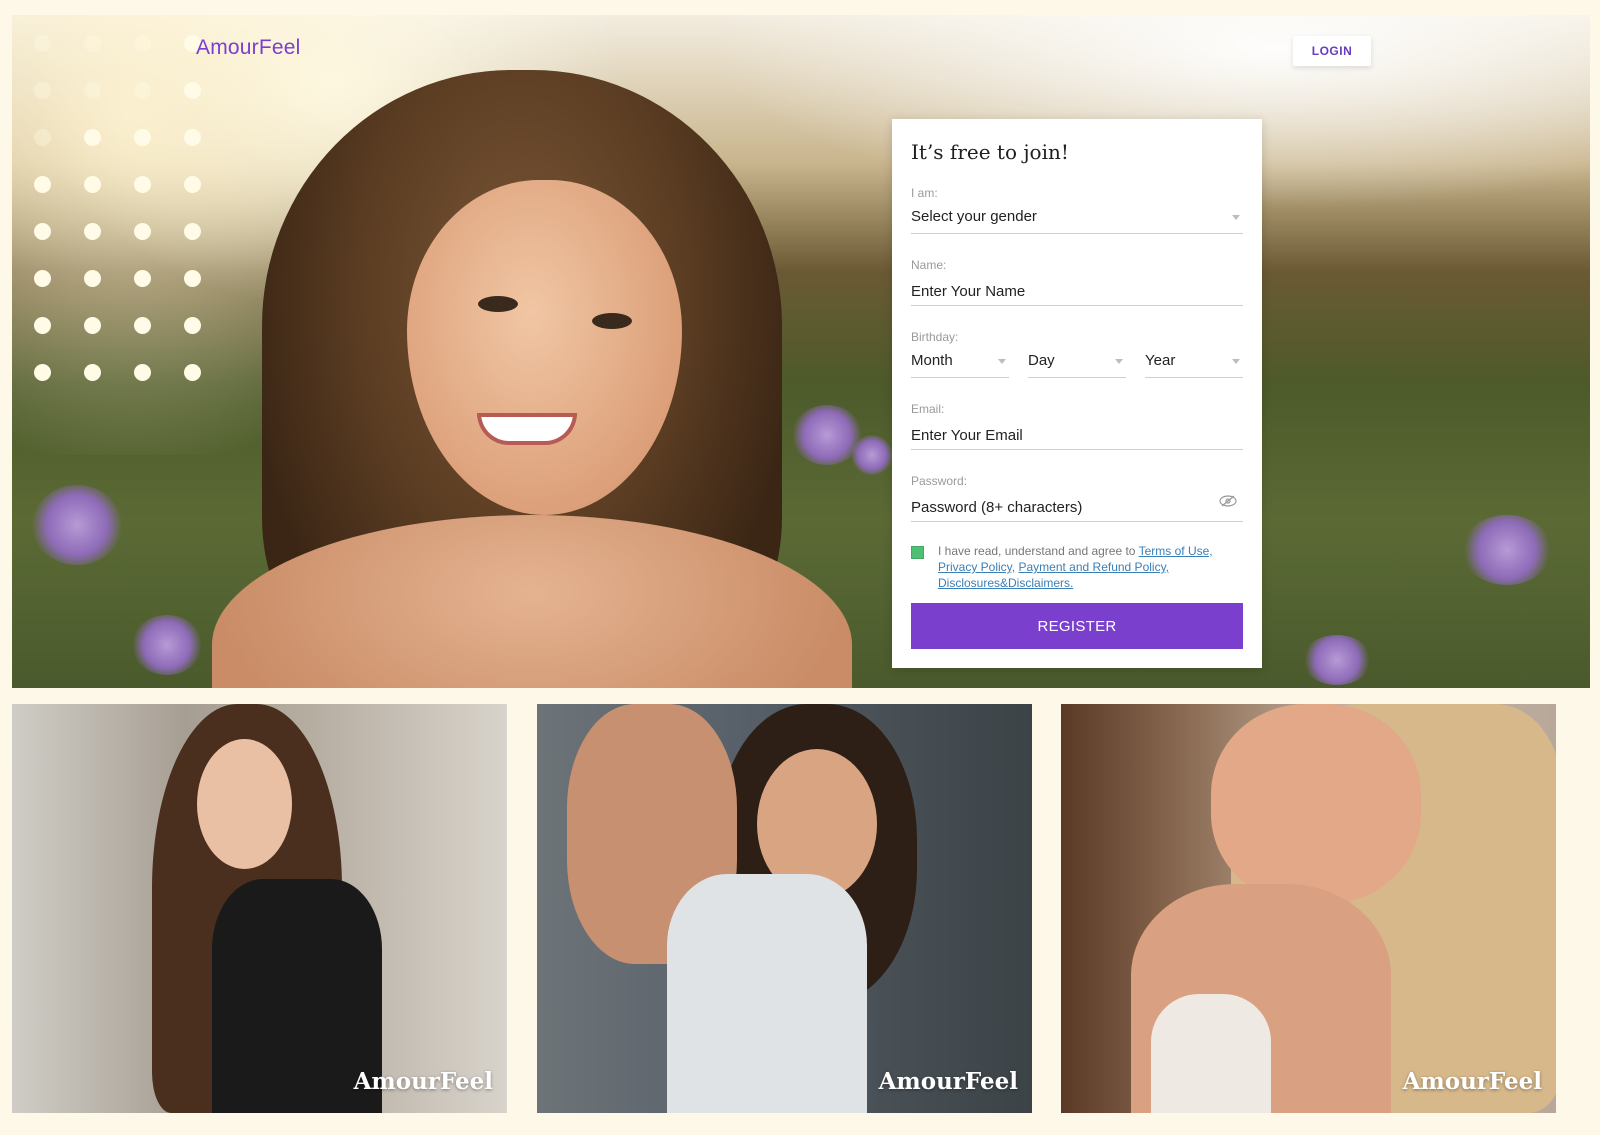 Image resolution: width=1600 pixels, height=1135 pixels. Describe the element at coordinates (1077, 436) in the screenshot. I see `email-input` at that location.